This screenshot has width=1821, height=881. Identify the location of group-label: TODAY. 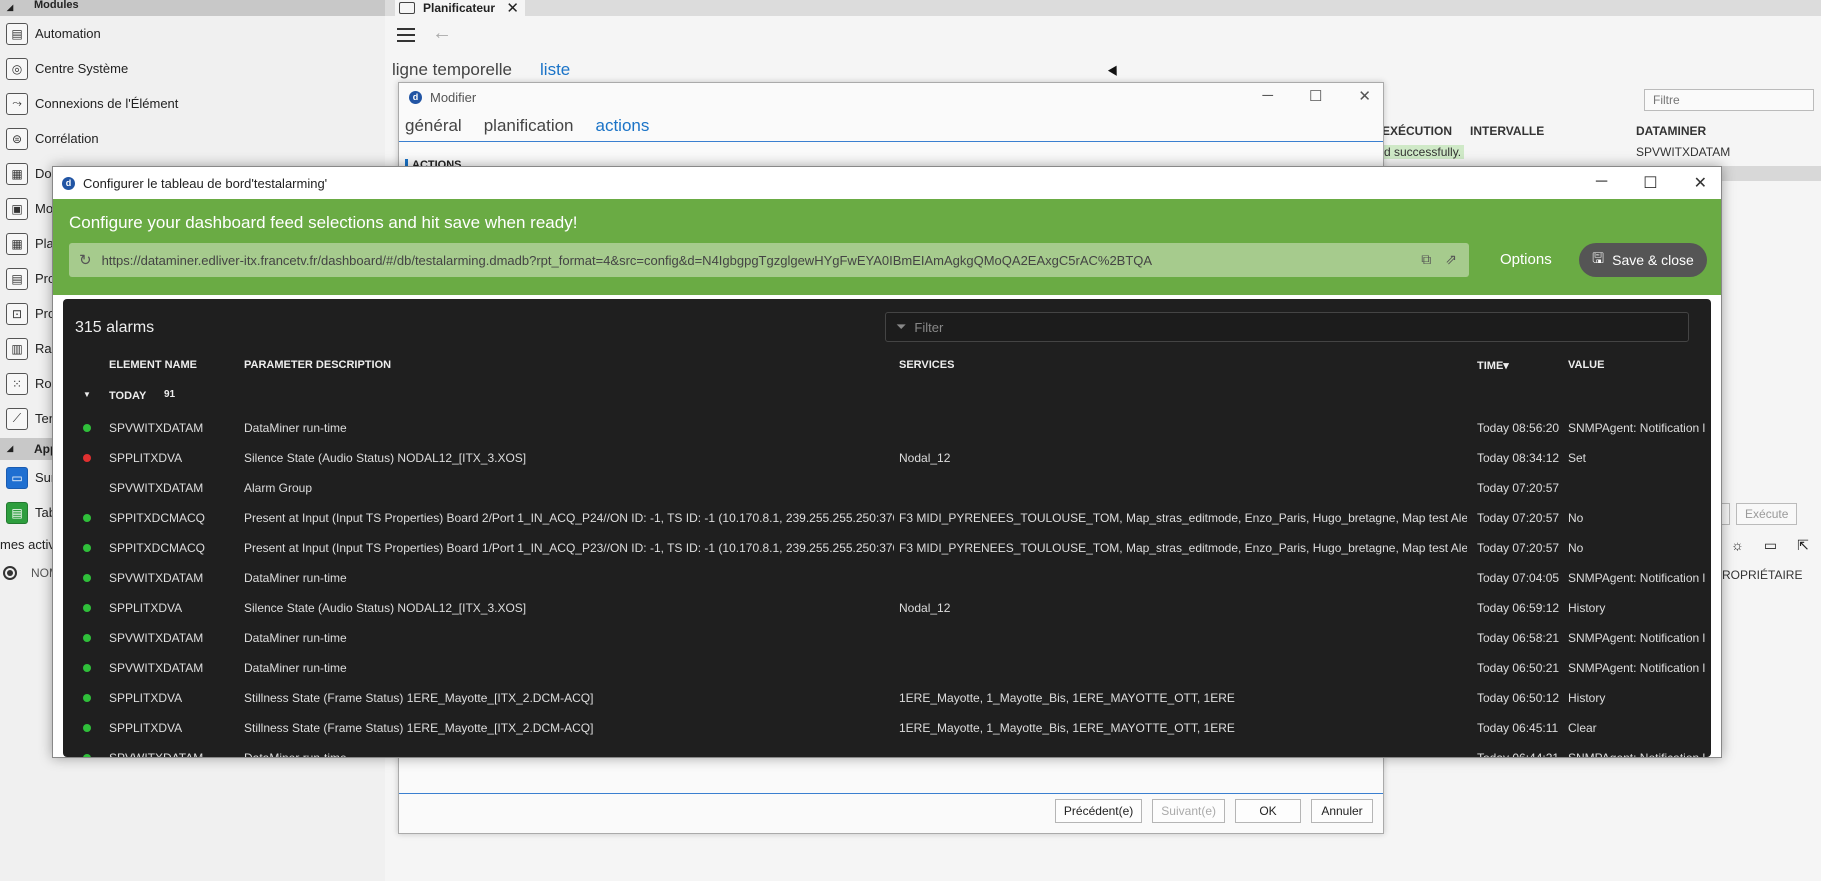
(128, 396).